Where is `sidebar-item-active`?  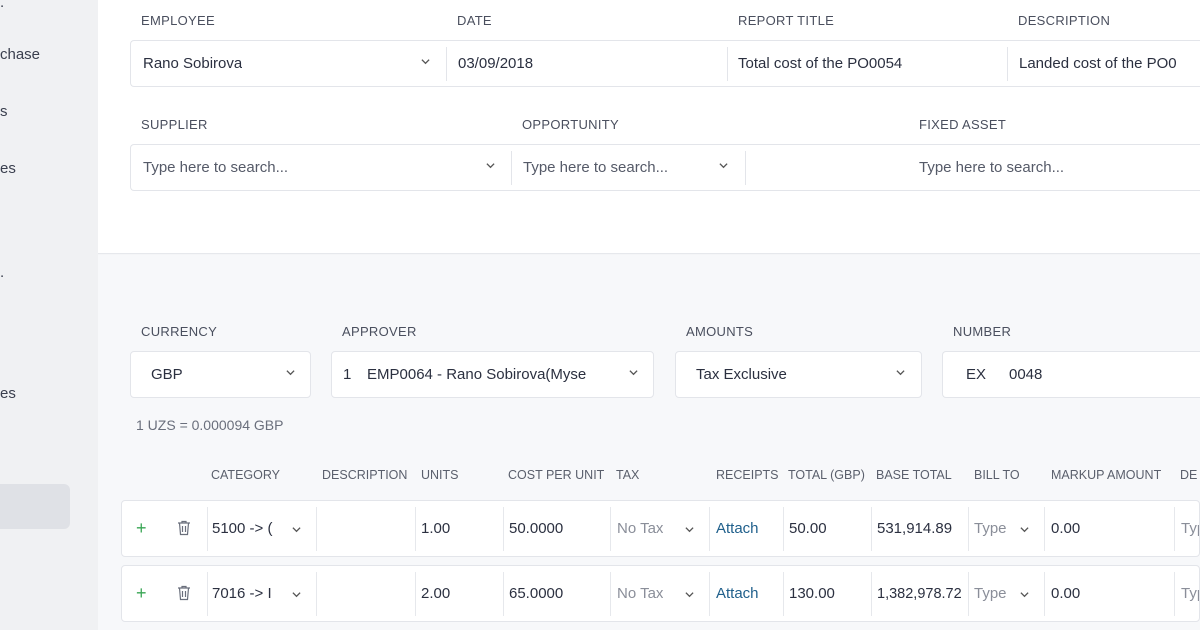 sidebar-item-active is located at coordinates (35, 506).